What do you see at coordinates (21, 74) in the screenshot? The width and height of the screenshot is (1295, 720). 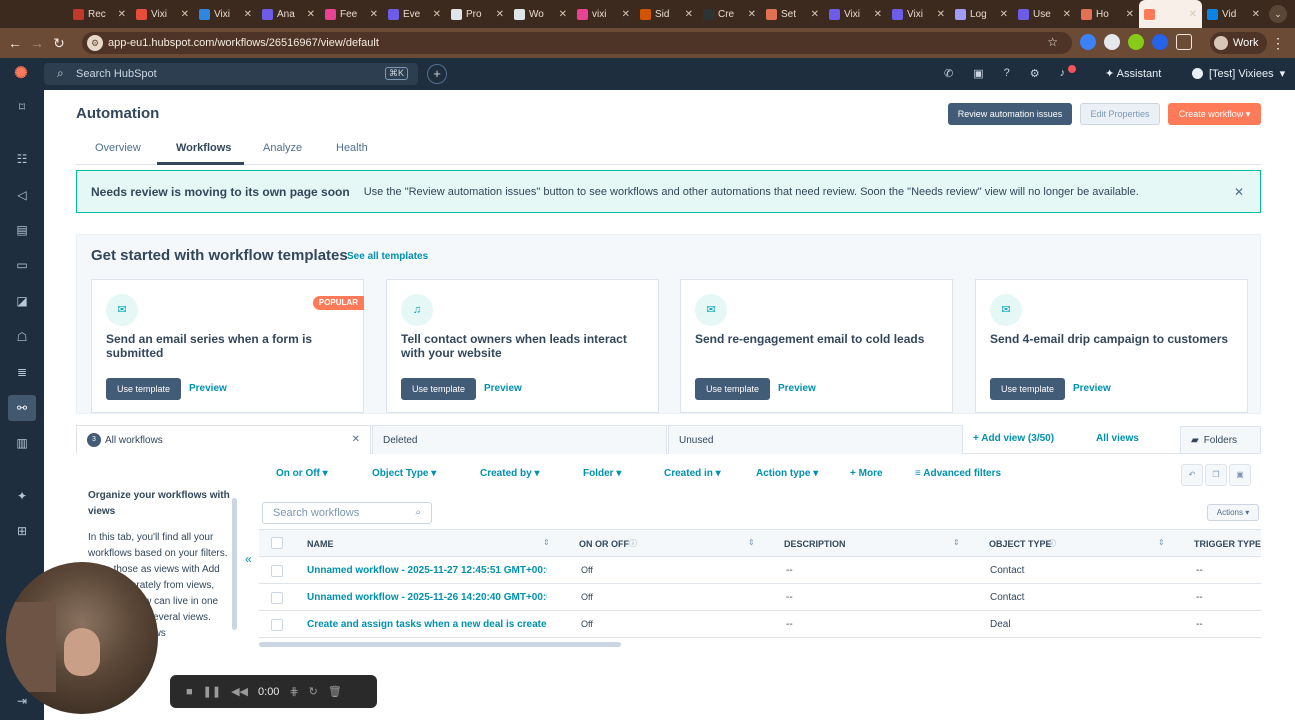 I see `hubspot-logo-icon: ✺` at bounding box center [21, 74].